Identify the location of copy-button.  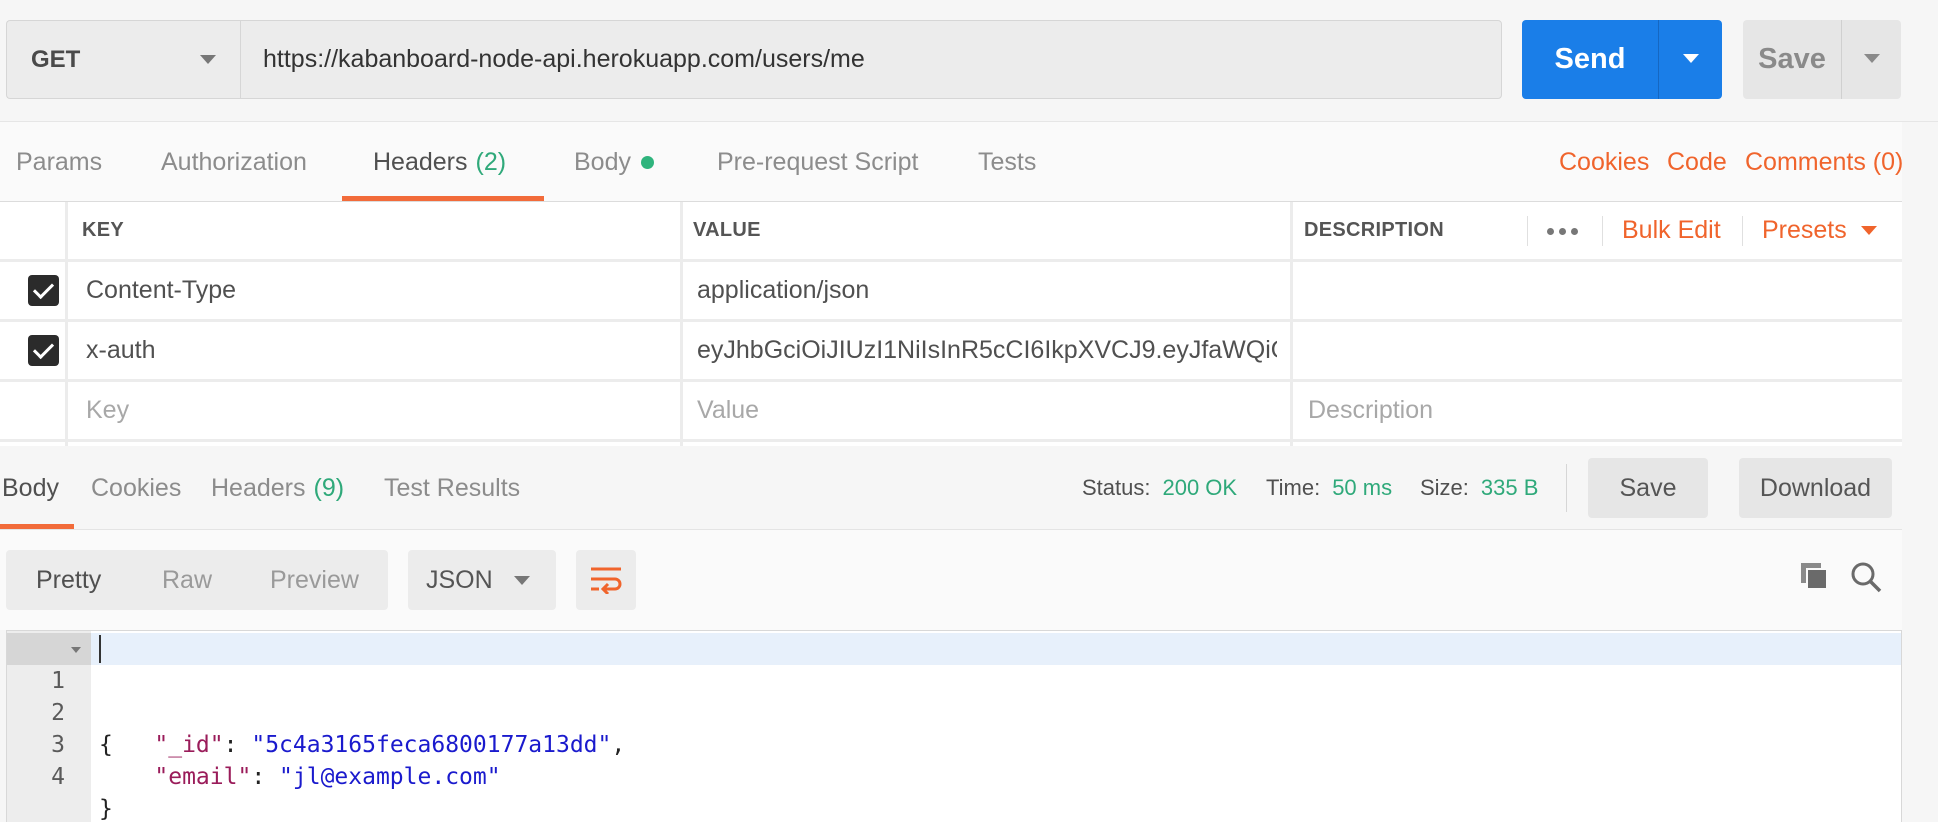
(1818, 580).